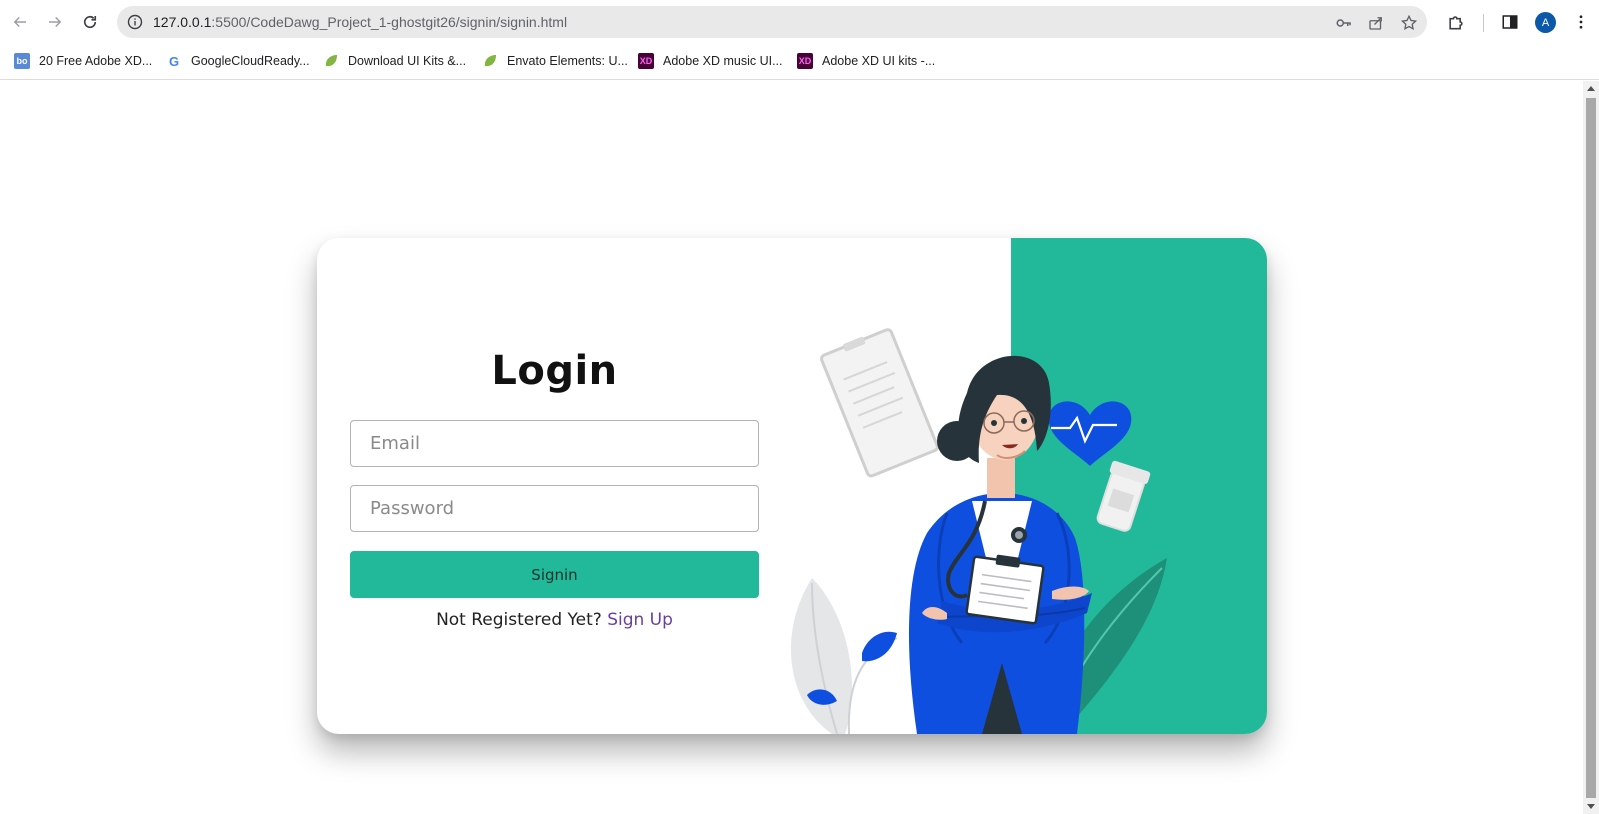 The image size is (1599, 814). I want to click on url-host: 127.0.0.1, so click(182, 22).